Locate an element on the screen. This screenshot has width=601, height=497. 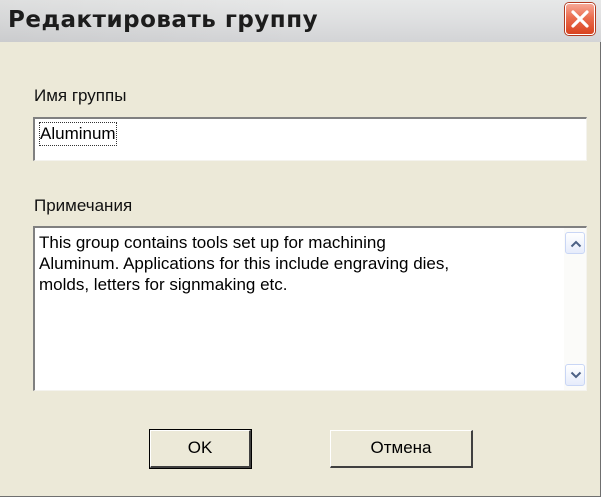
chevron-down-icon is located at coordinates (576, 375).